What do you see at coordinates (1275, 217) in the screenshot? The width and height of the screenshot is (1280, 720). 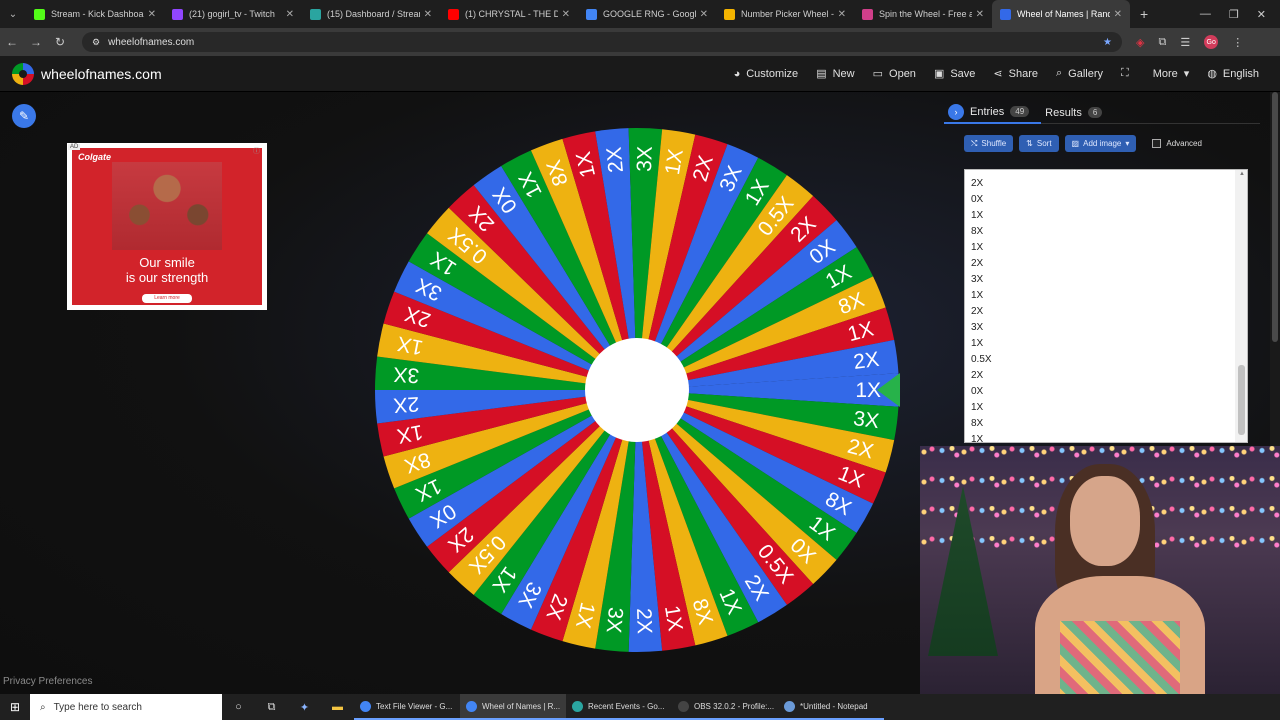 I see `page-scroll-thumb` at bounding box center [1275, 217].